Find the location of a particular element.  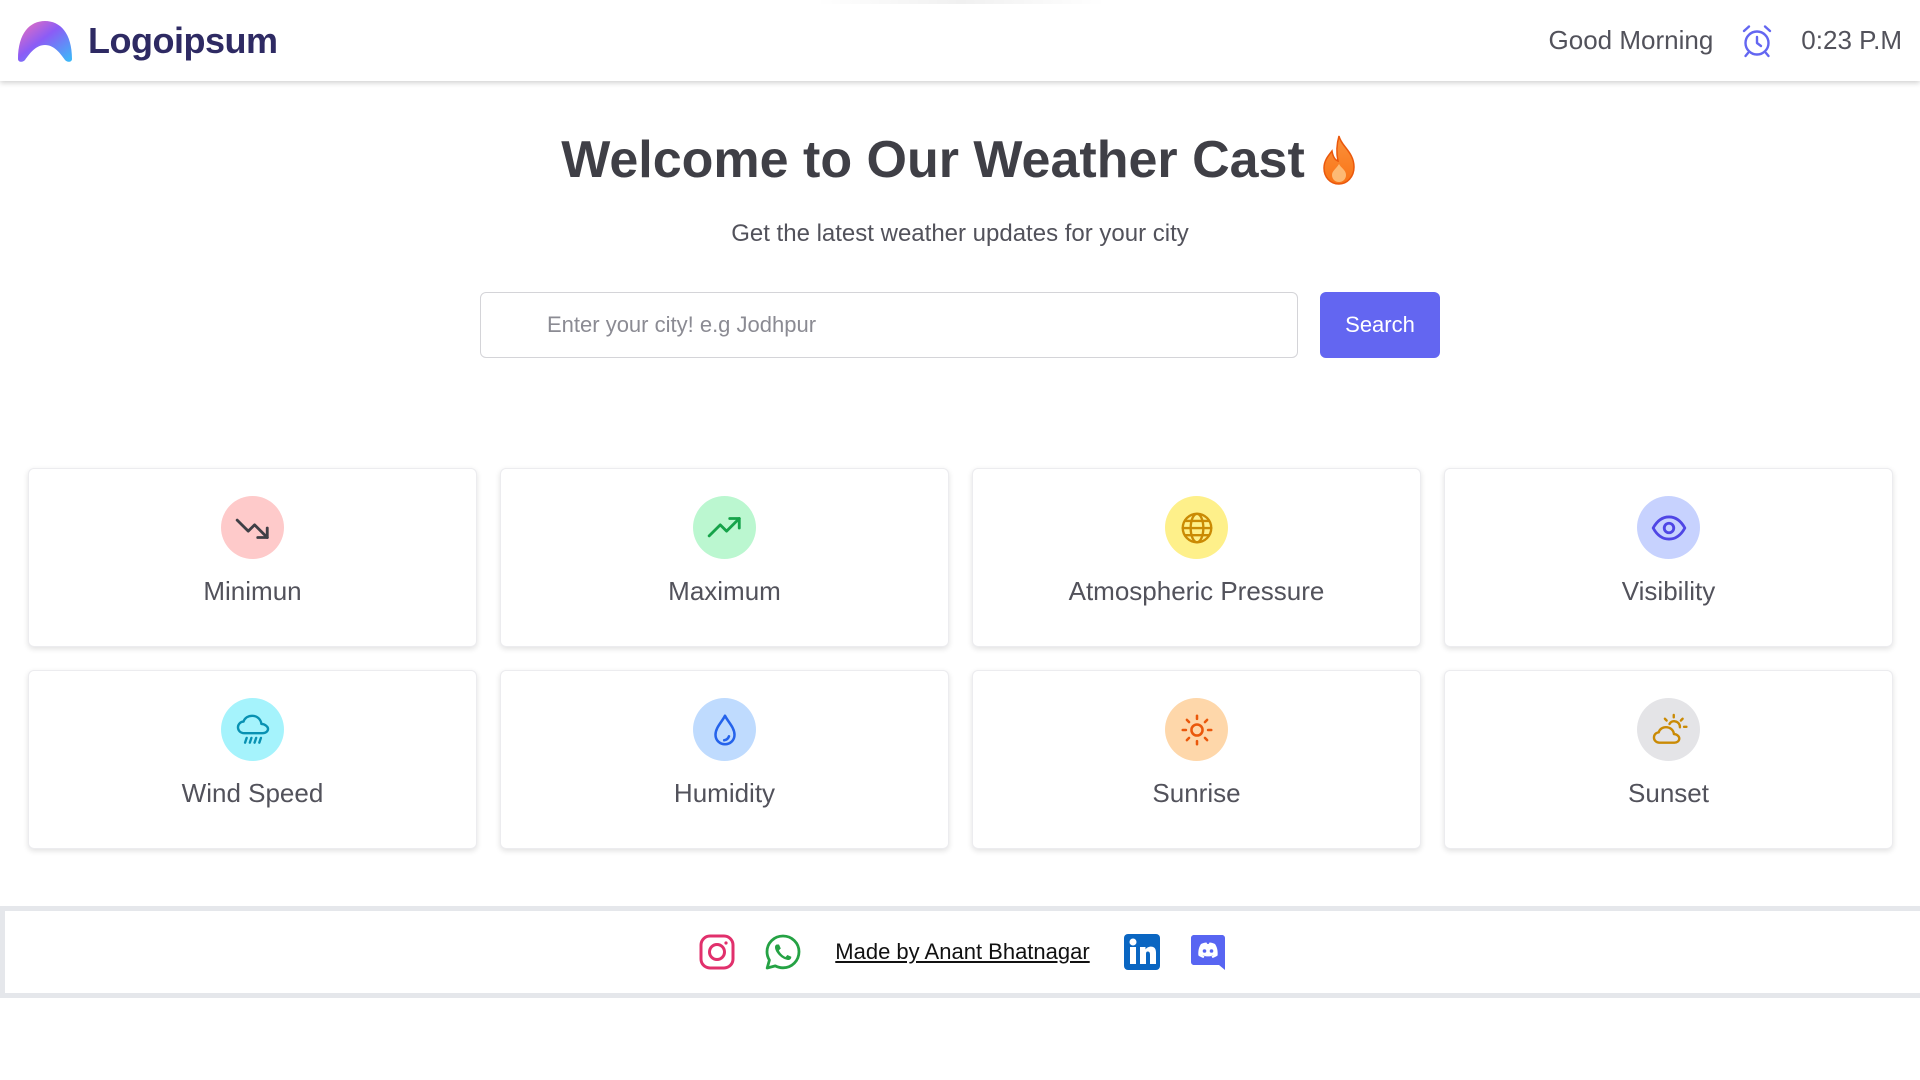

page-title: Welcome to Our Weather Cast is located at coordinates (960, 160).